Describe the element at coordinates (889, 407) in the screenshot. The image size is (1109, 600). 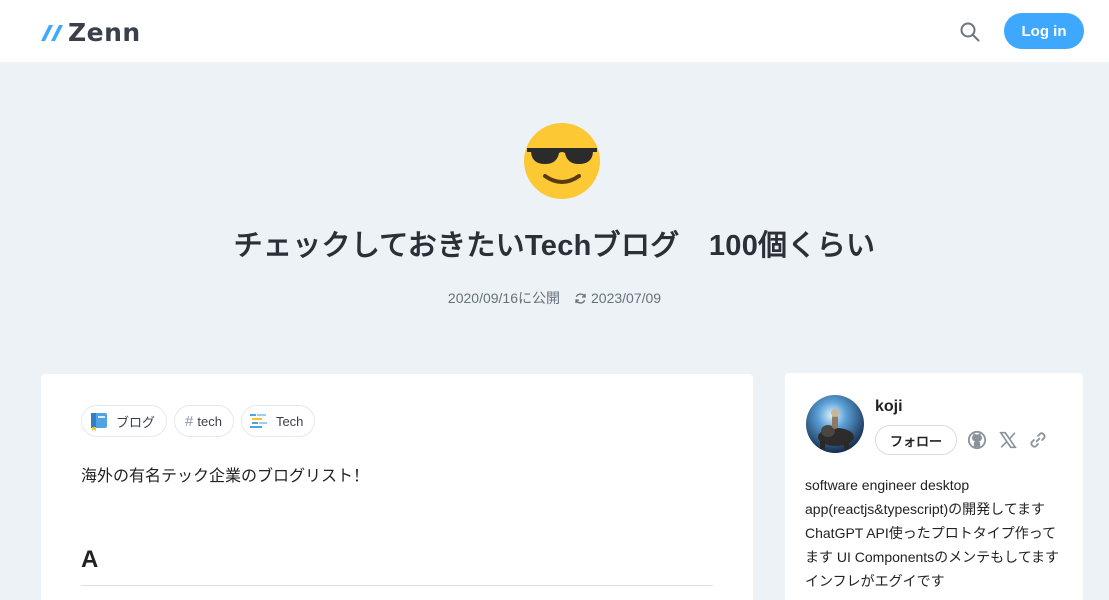
I see `author-name: koji` at that location.